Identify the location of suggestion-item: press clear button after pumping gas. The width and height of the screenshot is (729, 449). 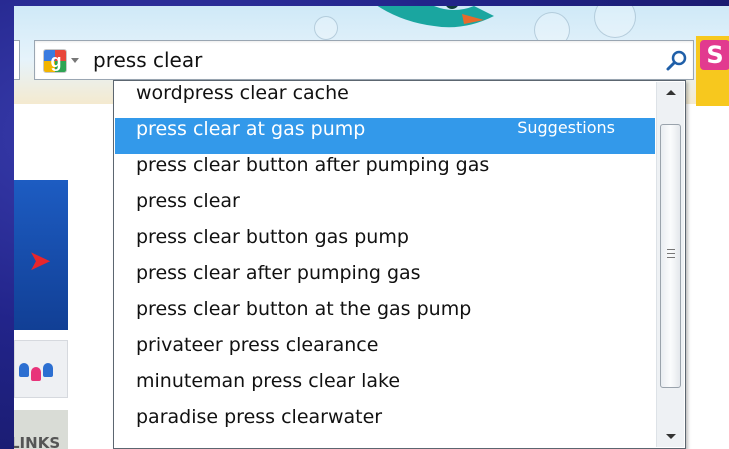
(385, 172).